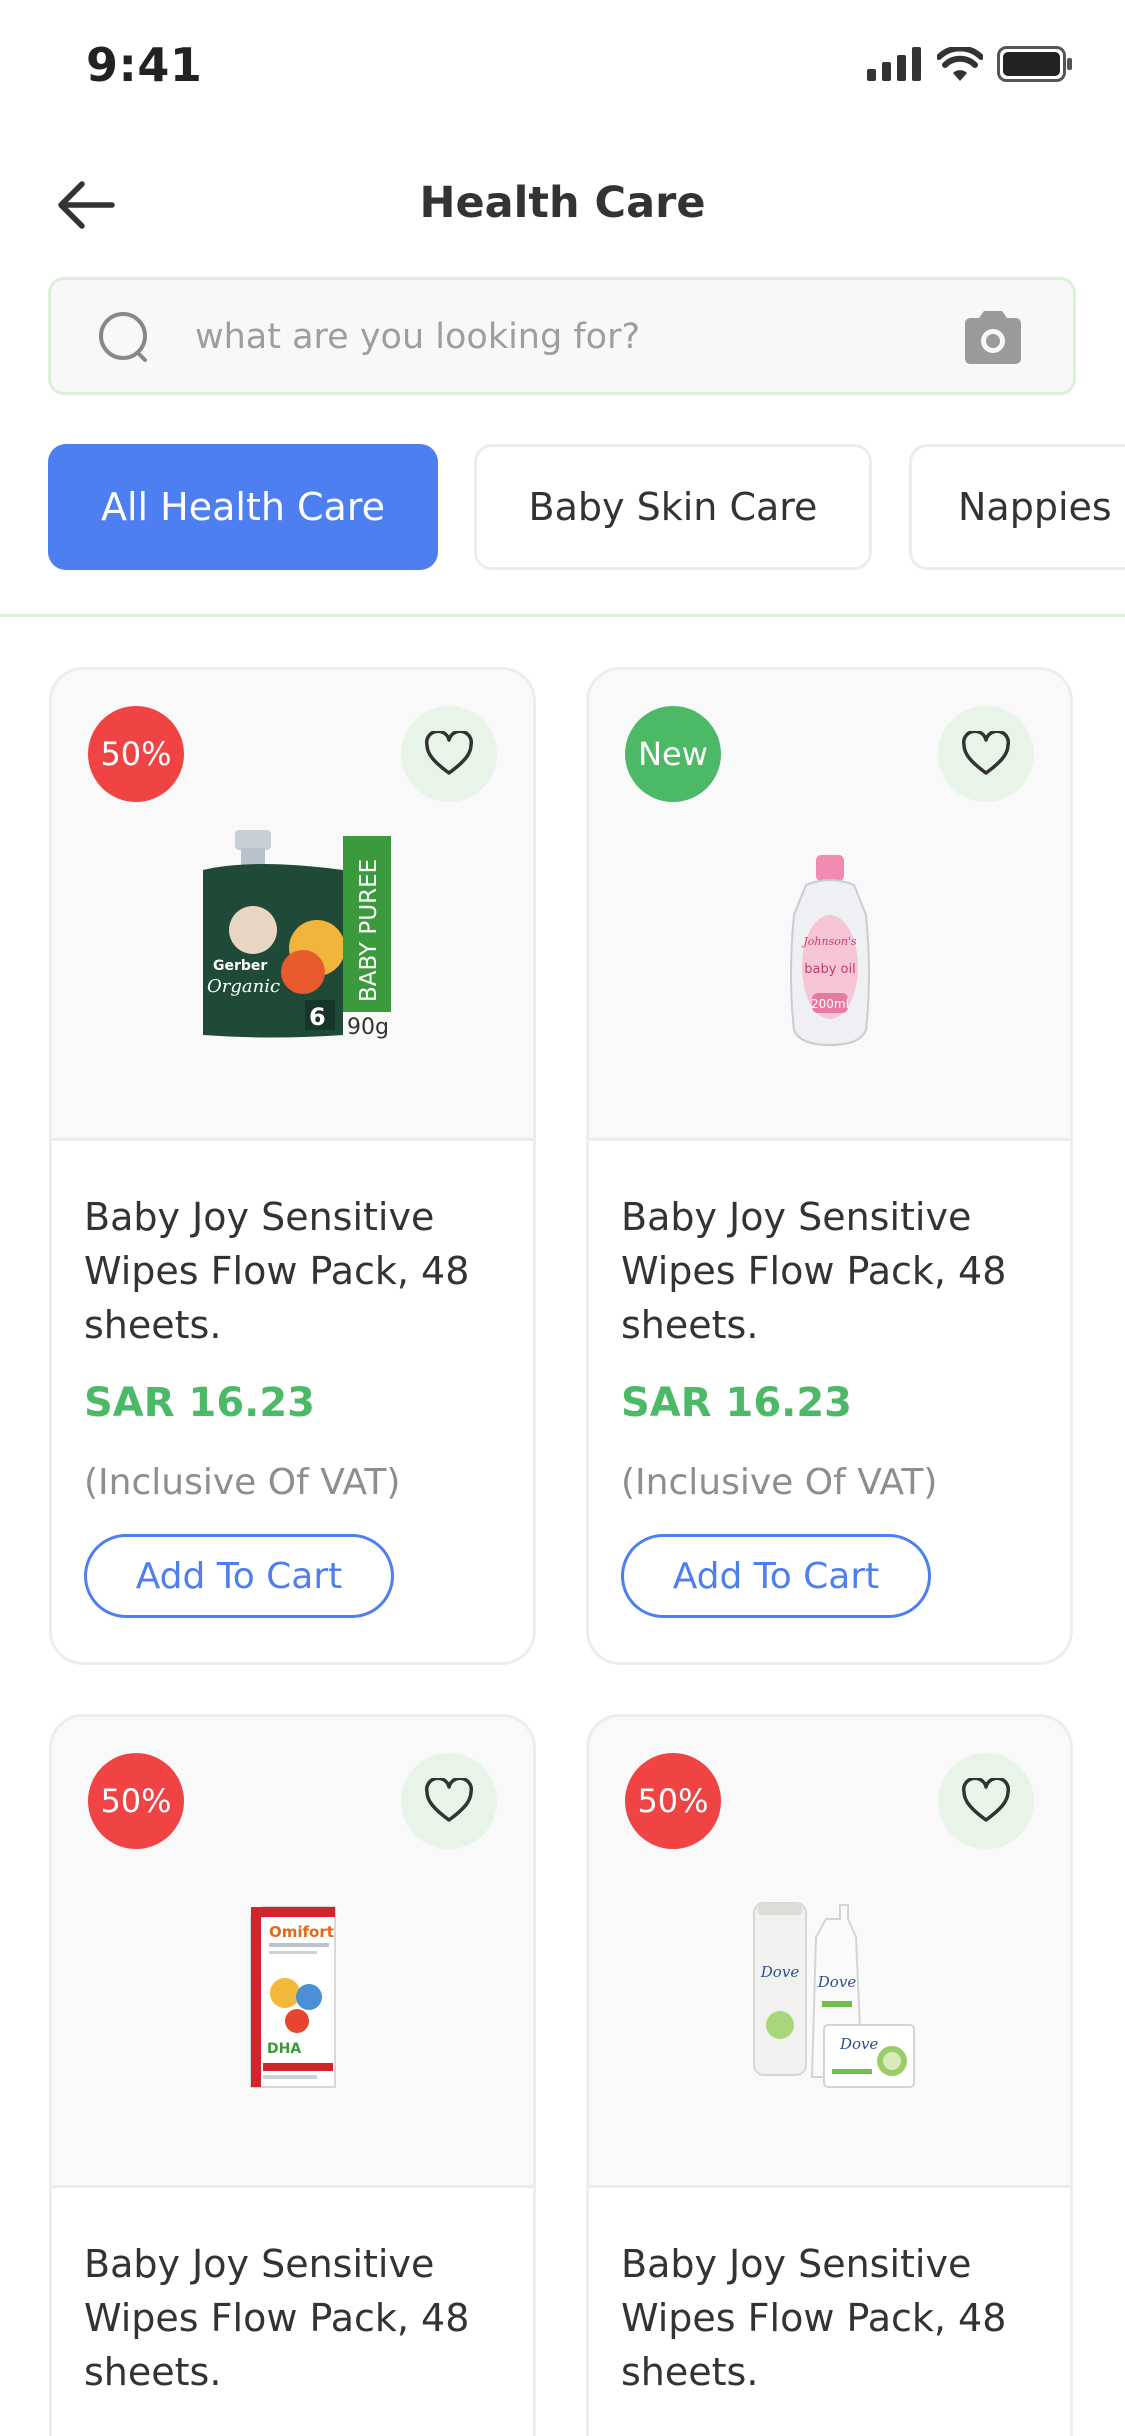 This screenshot has width=1125, height=2436. I want to click on product-image-area: 50% Gerber Organic 6 BABY PUREE 90g, so click(292, 905).